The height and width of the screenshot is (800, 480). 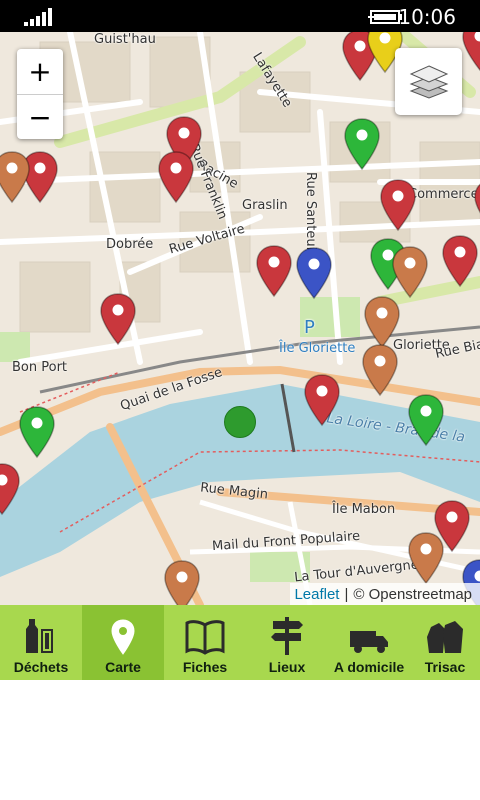 I want to click on layers-icon, so click(x=428, y=81).